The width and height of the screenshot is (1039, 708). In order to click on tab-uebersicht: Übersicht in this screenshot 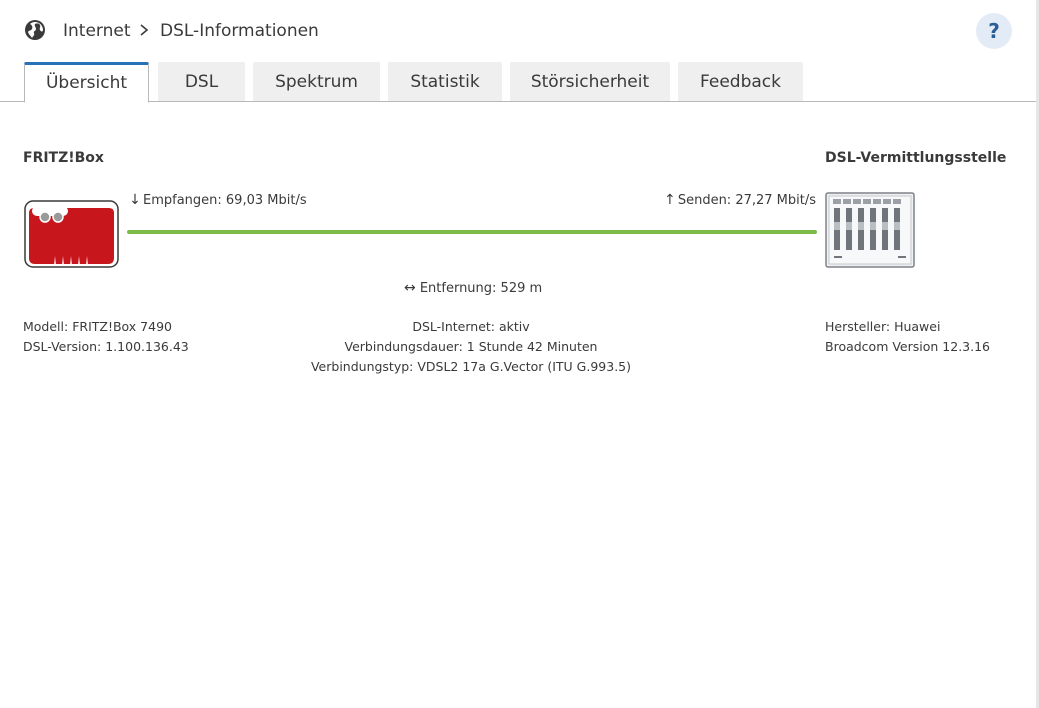, I will do `click(86, 82)`.